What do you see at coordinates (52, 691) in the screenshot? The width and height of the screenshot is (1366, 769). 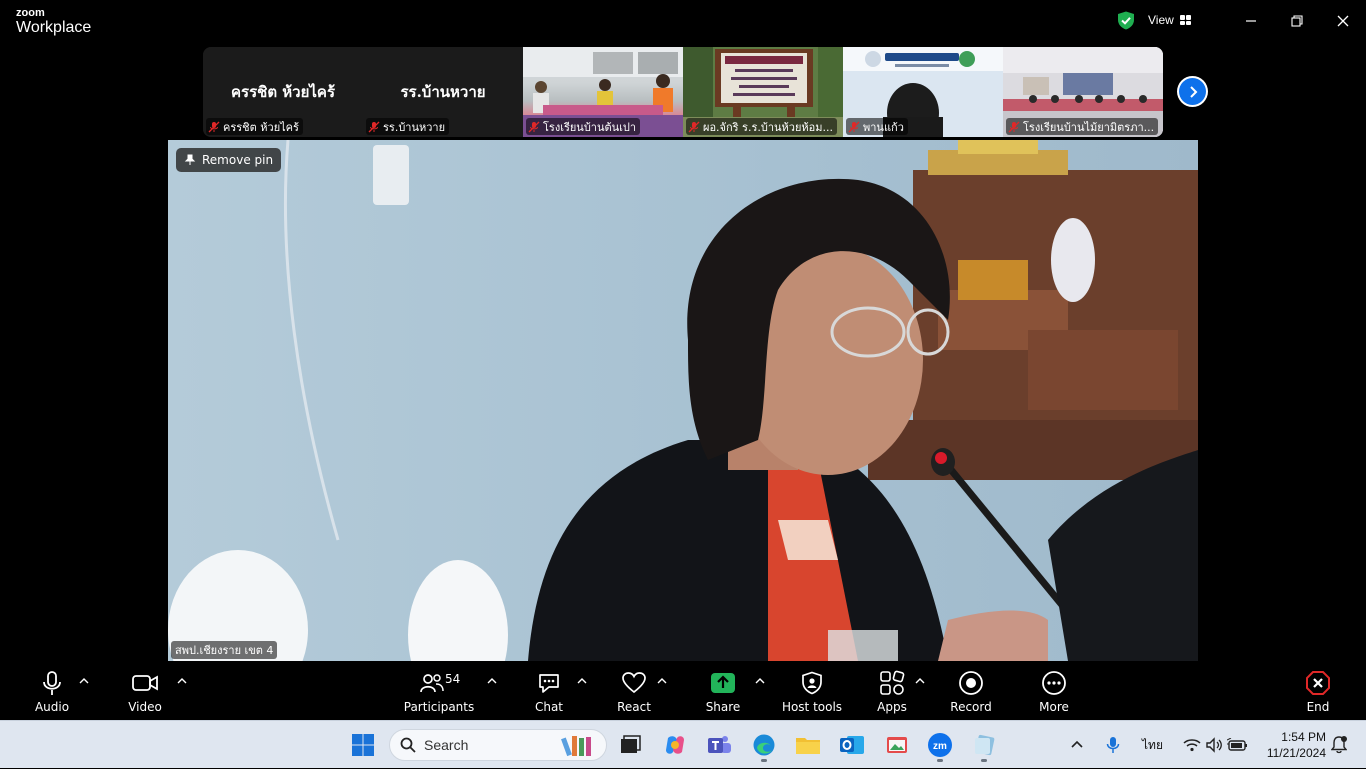 I see `audio-button: Audio` at bounding box center [52, 691].